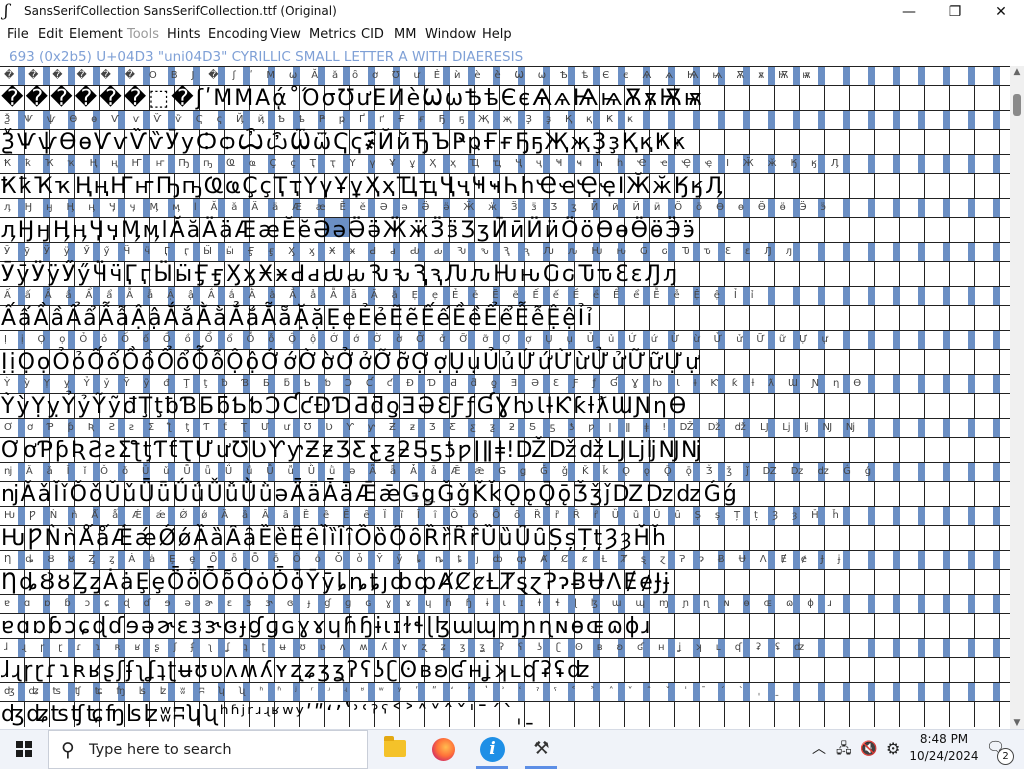 The image size is (1024, 769). Describe the element at coordinates (1005, 756) in the screenshot. I see `notifications-count-badge: 2` at that location.